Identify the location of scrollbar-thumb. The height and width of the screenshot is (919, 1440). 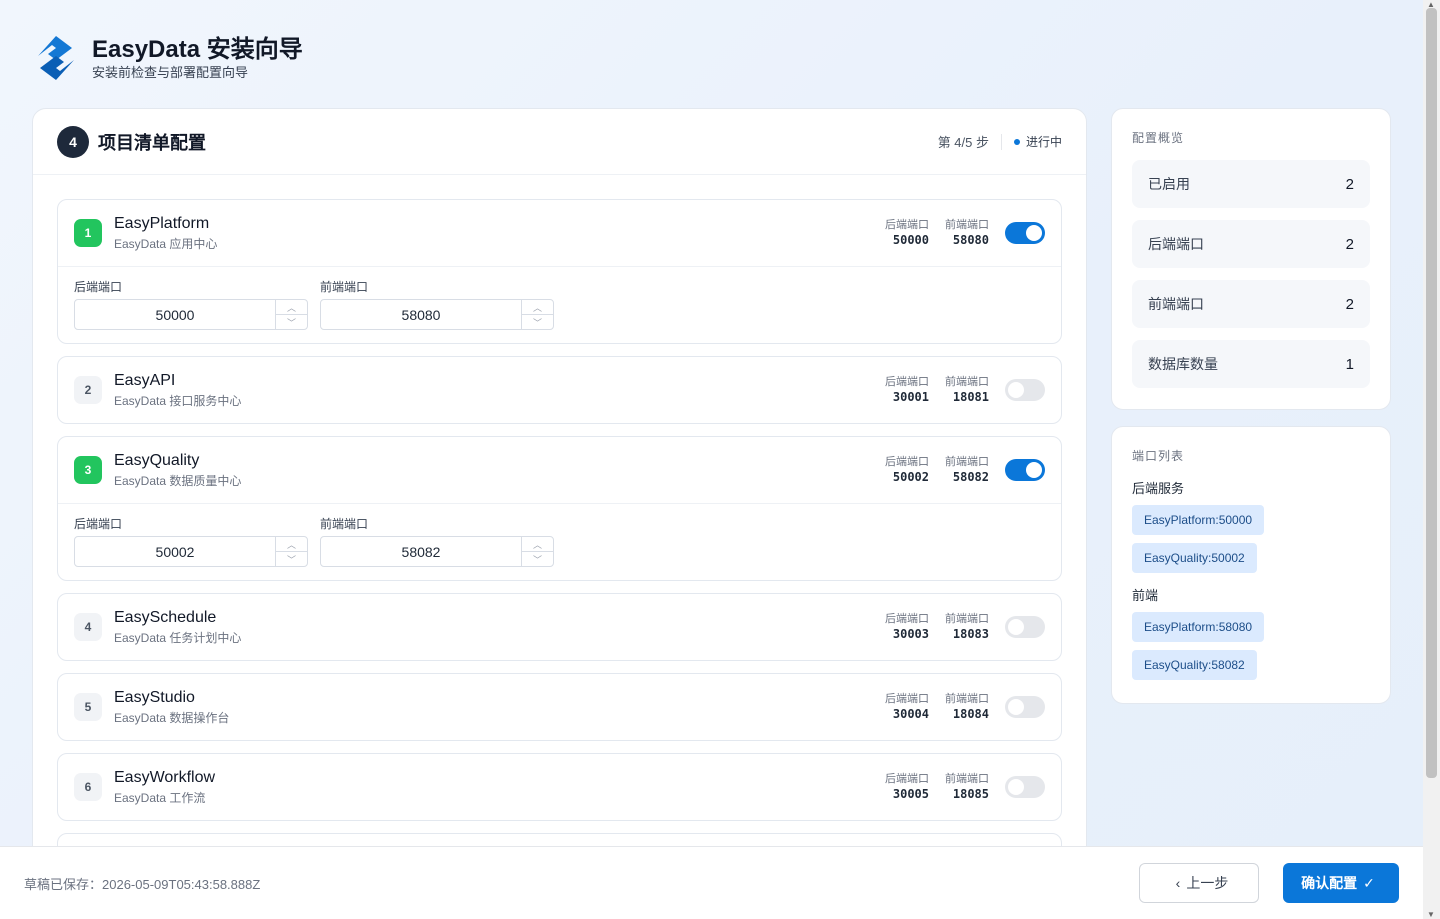
(1431, 393).